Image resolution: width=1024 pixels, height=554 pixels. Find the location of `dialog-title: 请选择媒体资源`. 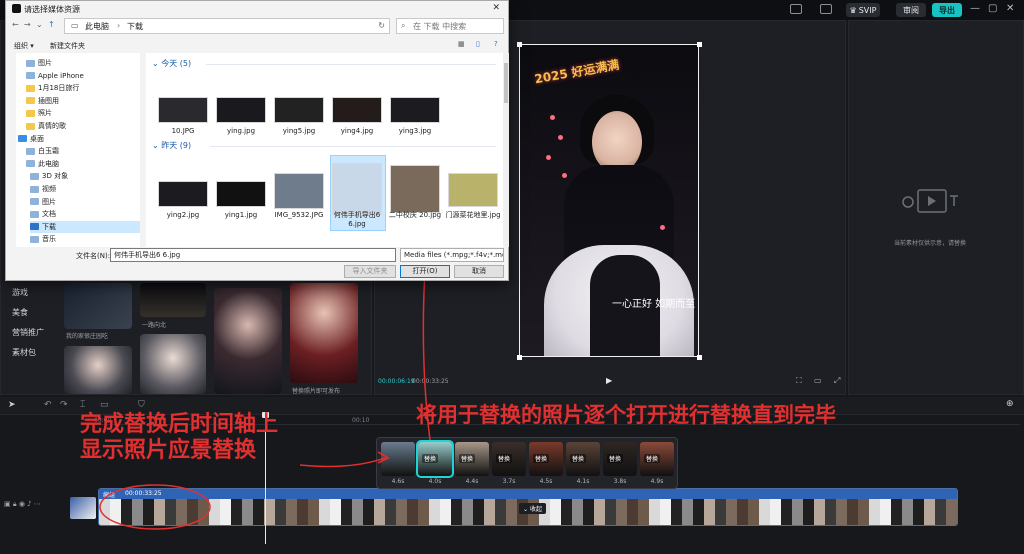

dialog-title: 请选择媒体资源 is located at coordinates (52, 9).